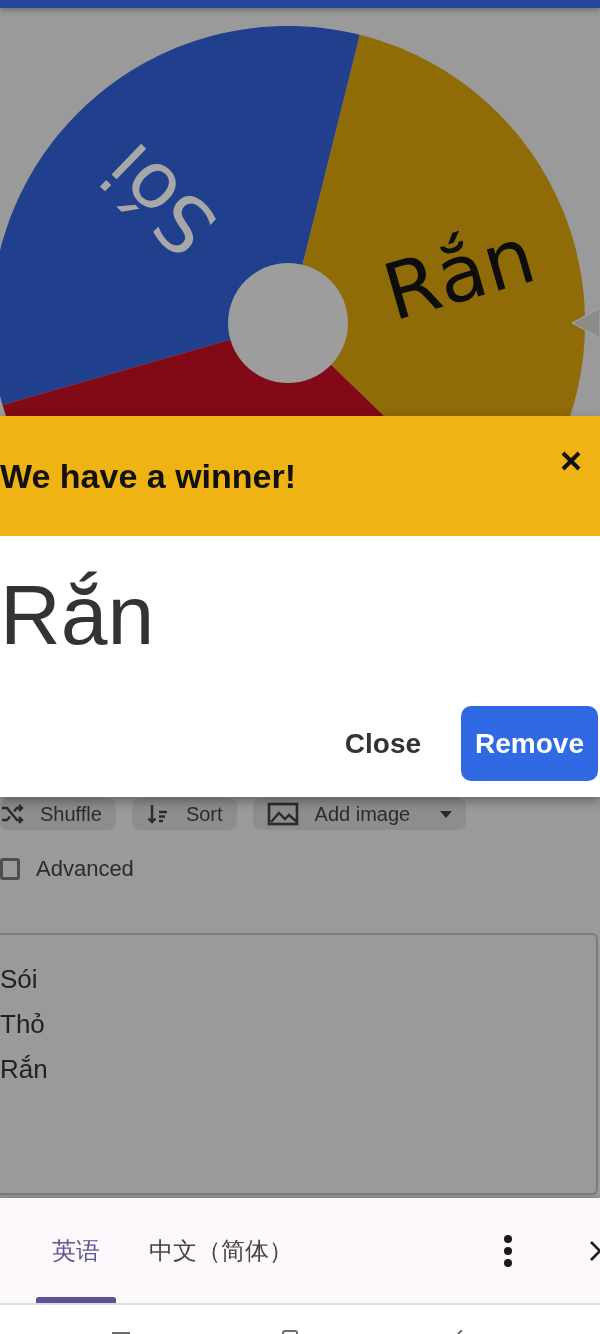  Describe the element at coordinates (10, 869) in the screenshot. I see `checkbox` at that location.